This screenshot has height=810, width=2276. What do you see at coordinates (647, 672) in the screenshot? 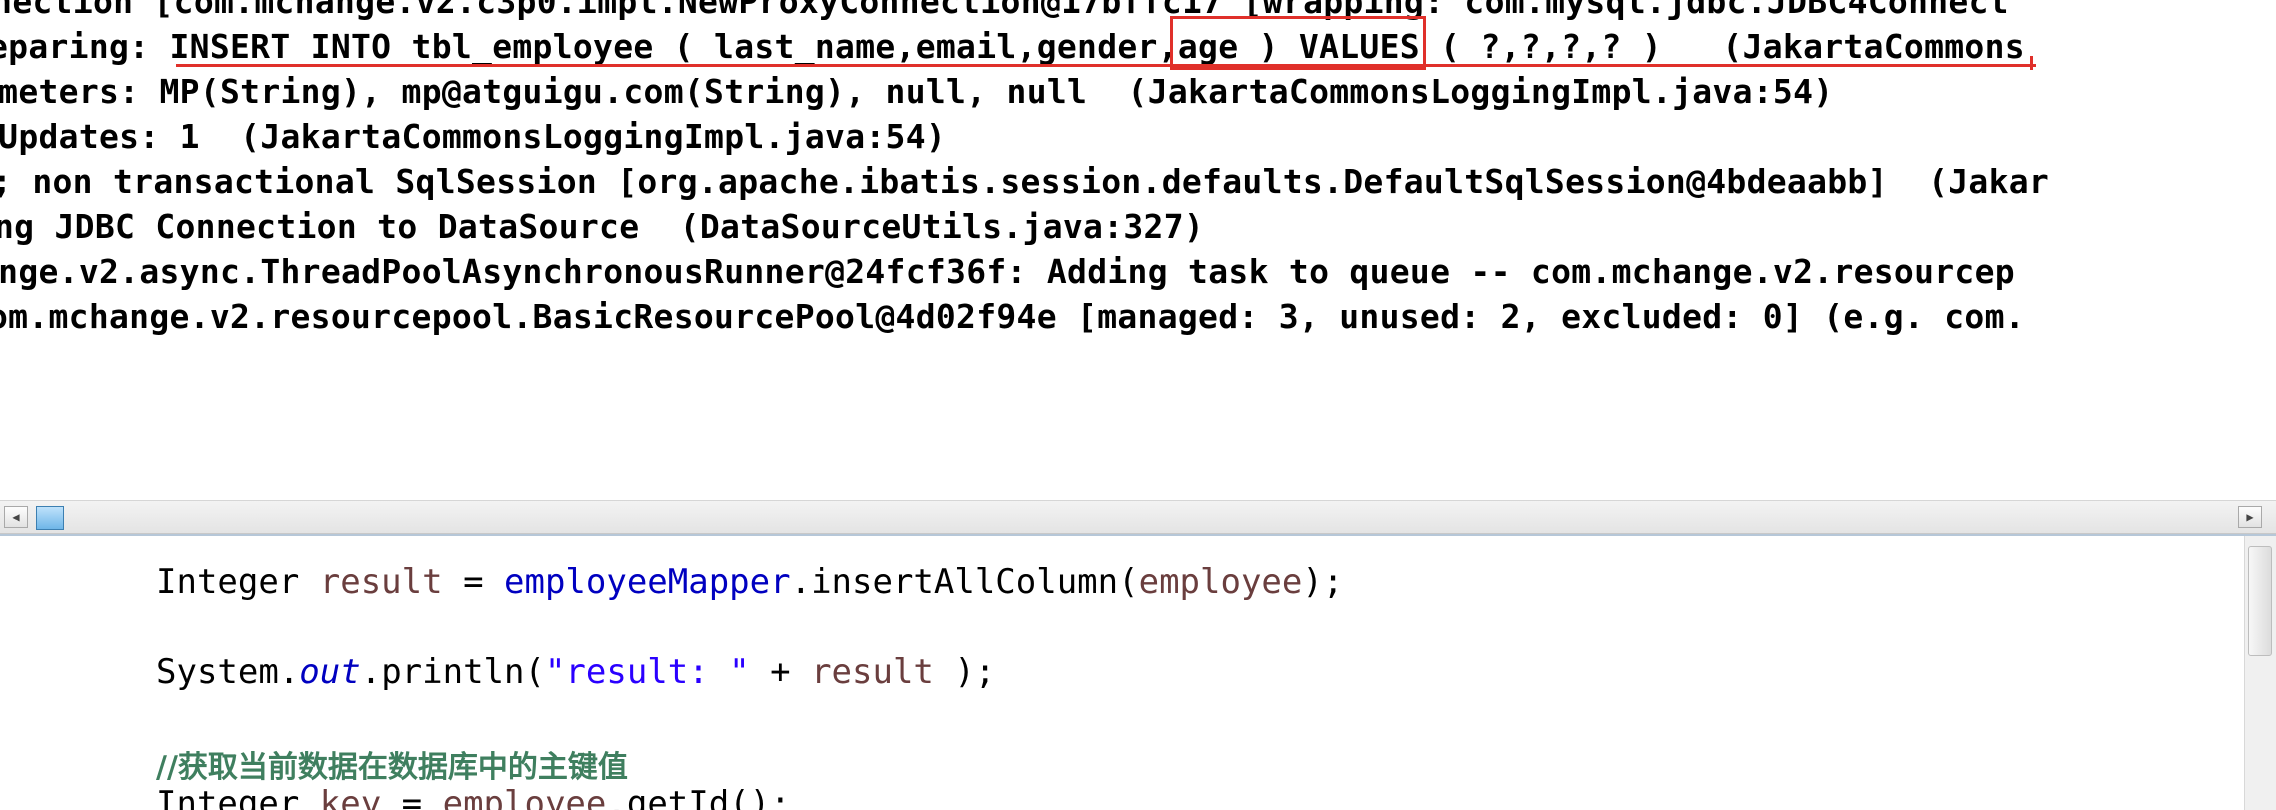
I see `code-token: "result: "` at bounding box center [647, 672].